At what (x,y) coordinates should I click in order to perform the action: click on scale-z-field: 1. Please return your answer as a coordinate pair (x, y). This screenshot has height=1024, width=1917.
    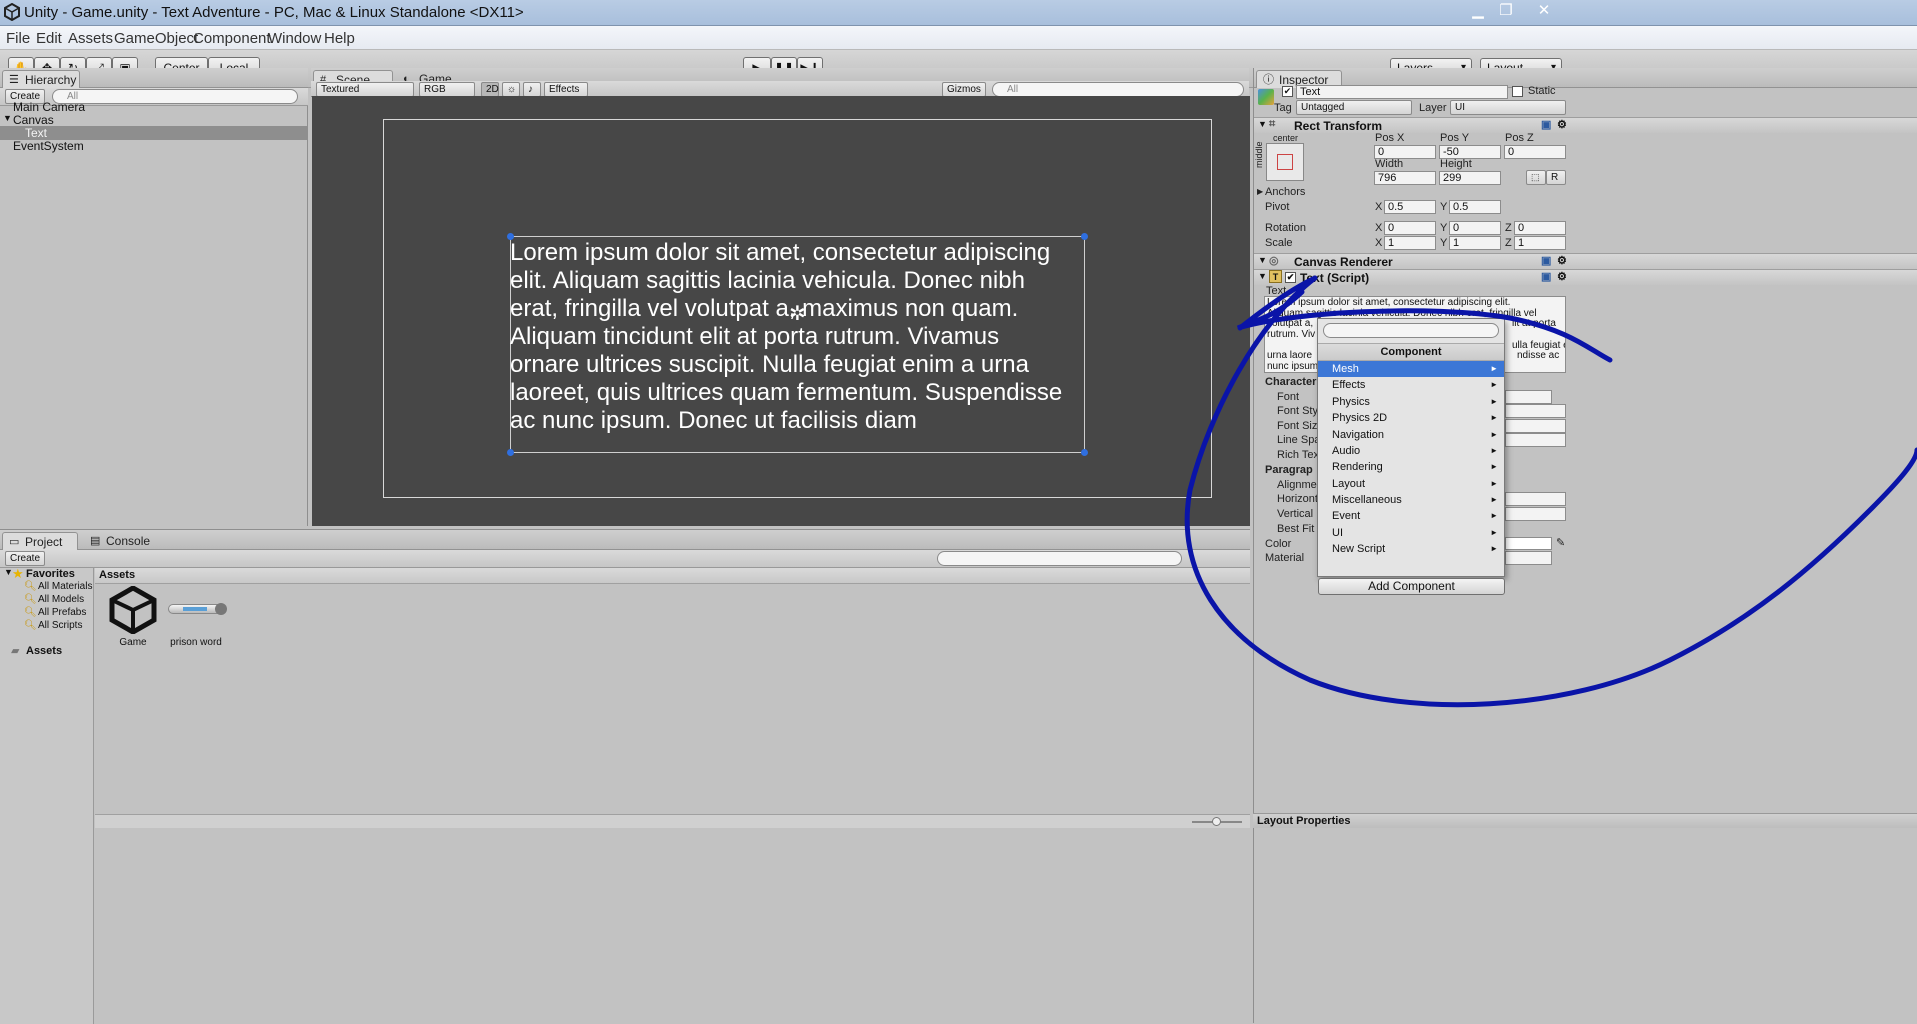
    Looking at the image, I should click on (1540, 243).